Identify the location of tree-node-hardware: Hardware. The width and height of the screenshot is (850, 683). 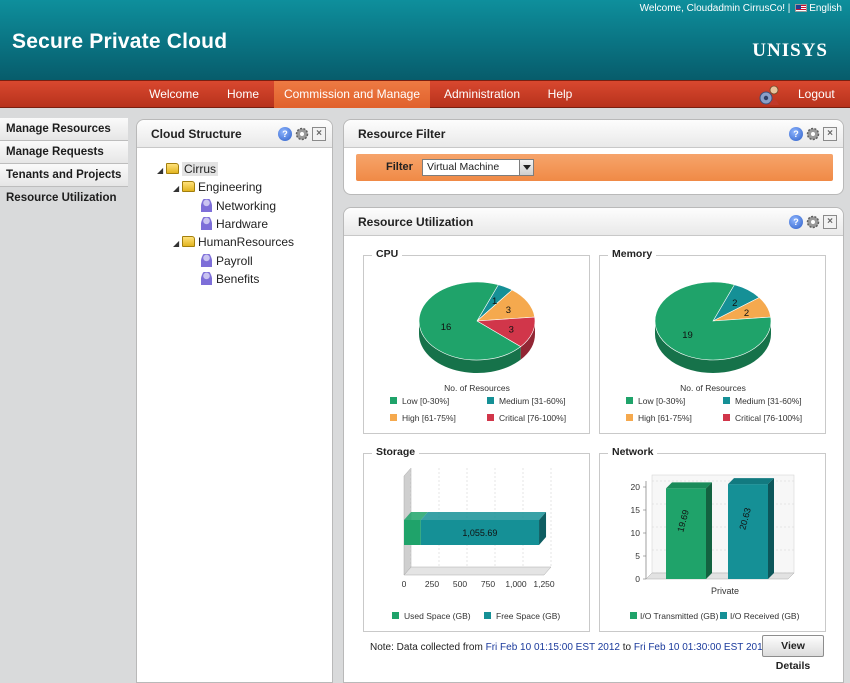
(234, 224).